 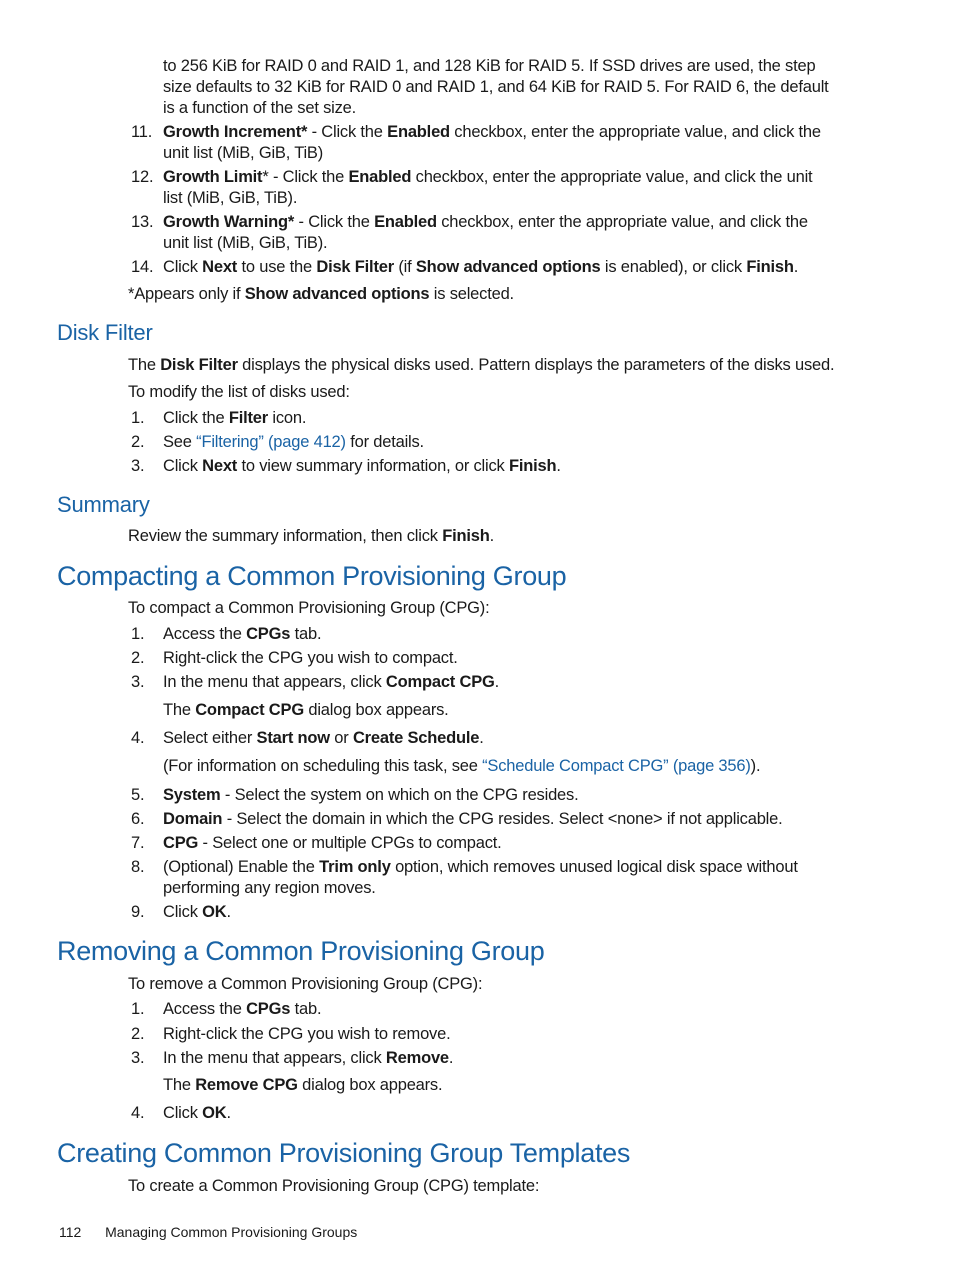 I want to click on list-text: Right-click the CPG you wish to compact., so click(x=310, y=658).